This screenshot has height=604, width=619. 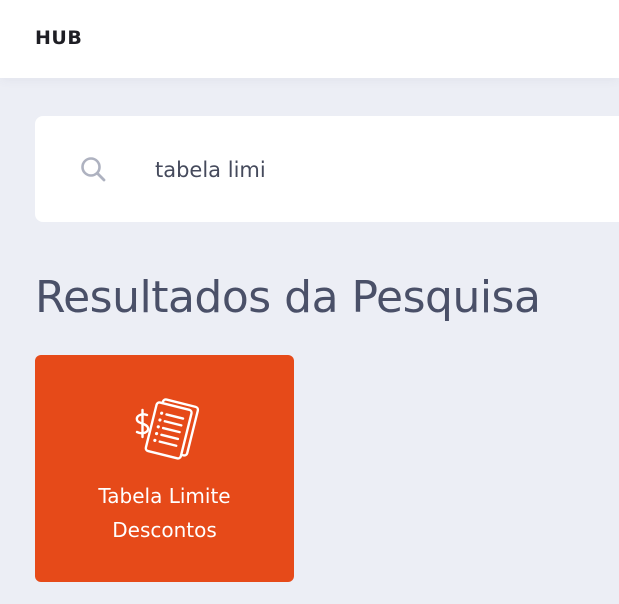 What do you see at coordinates (164, 513) in the screenshot?
I see `result-tile-label: Tabela Limite Descontos` at bounding box center [164, 513].